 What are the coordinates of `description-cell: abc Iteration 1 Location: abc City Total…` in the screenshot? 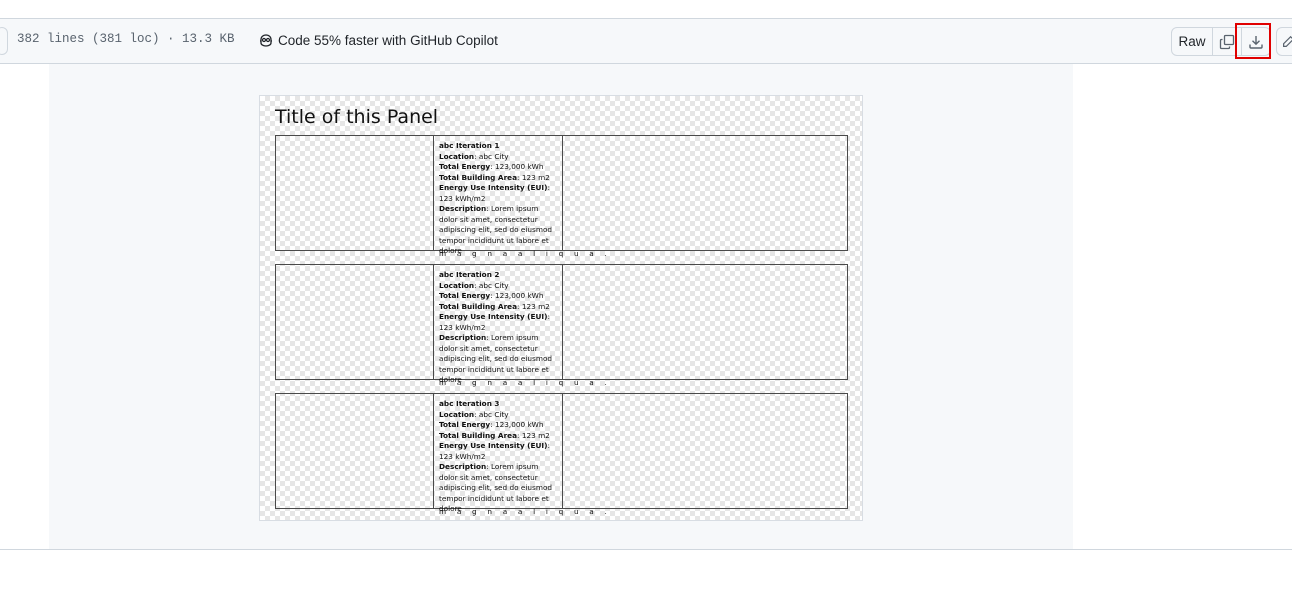 It's located at (520, 197).